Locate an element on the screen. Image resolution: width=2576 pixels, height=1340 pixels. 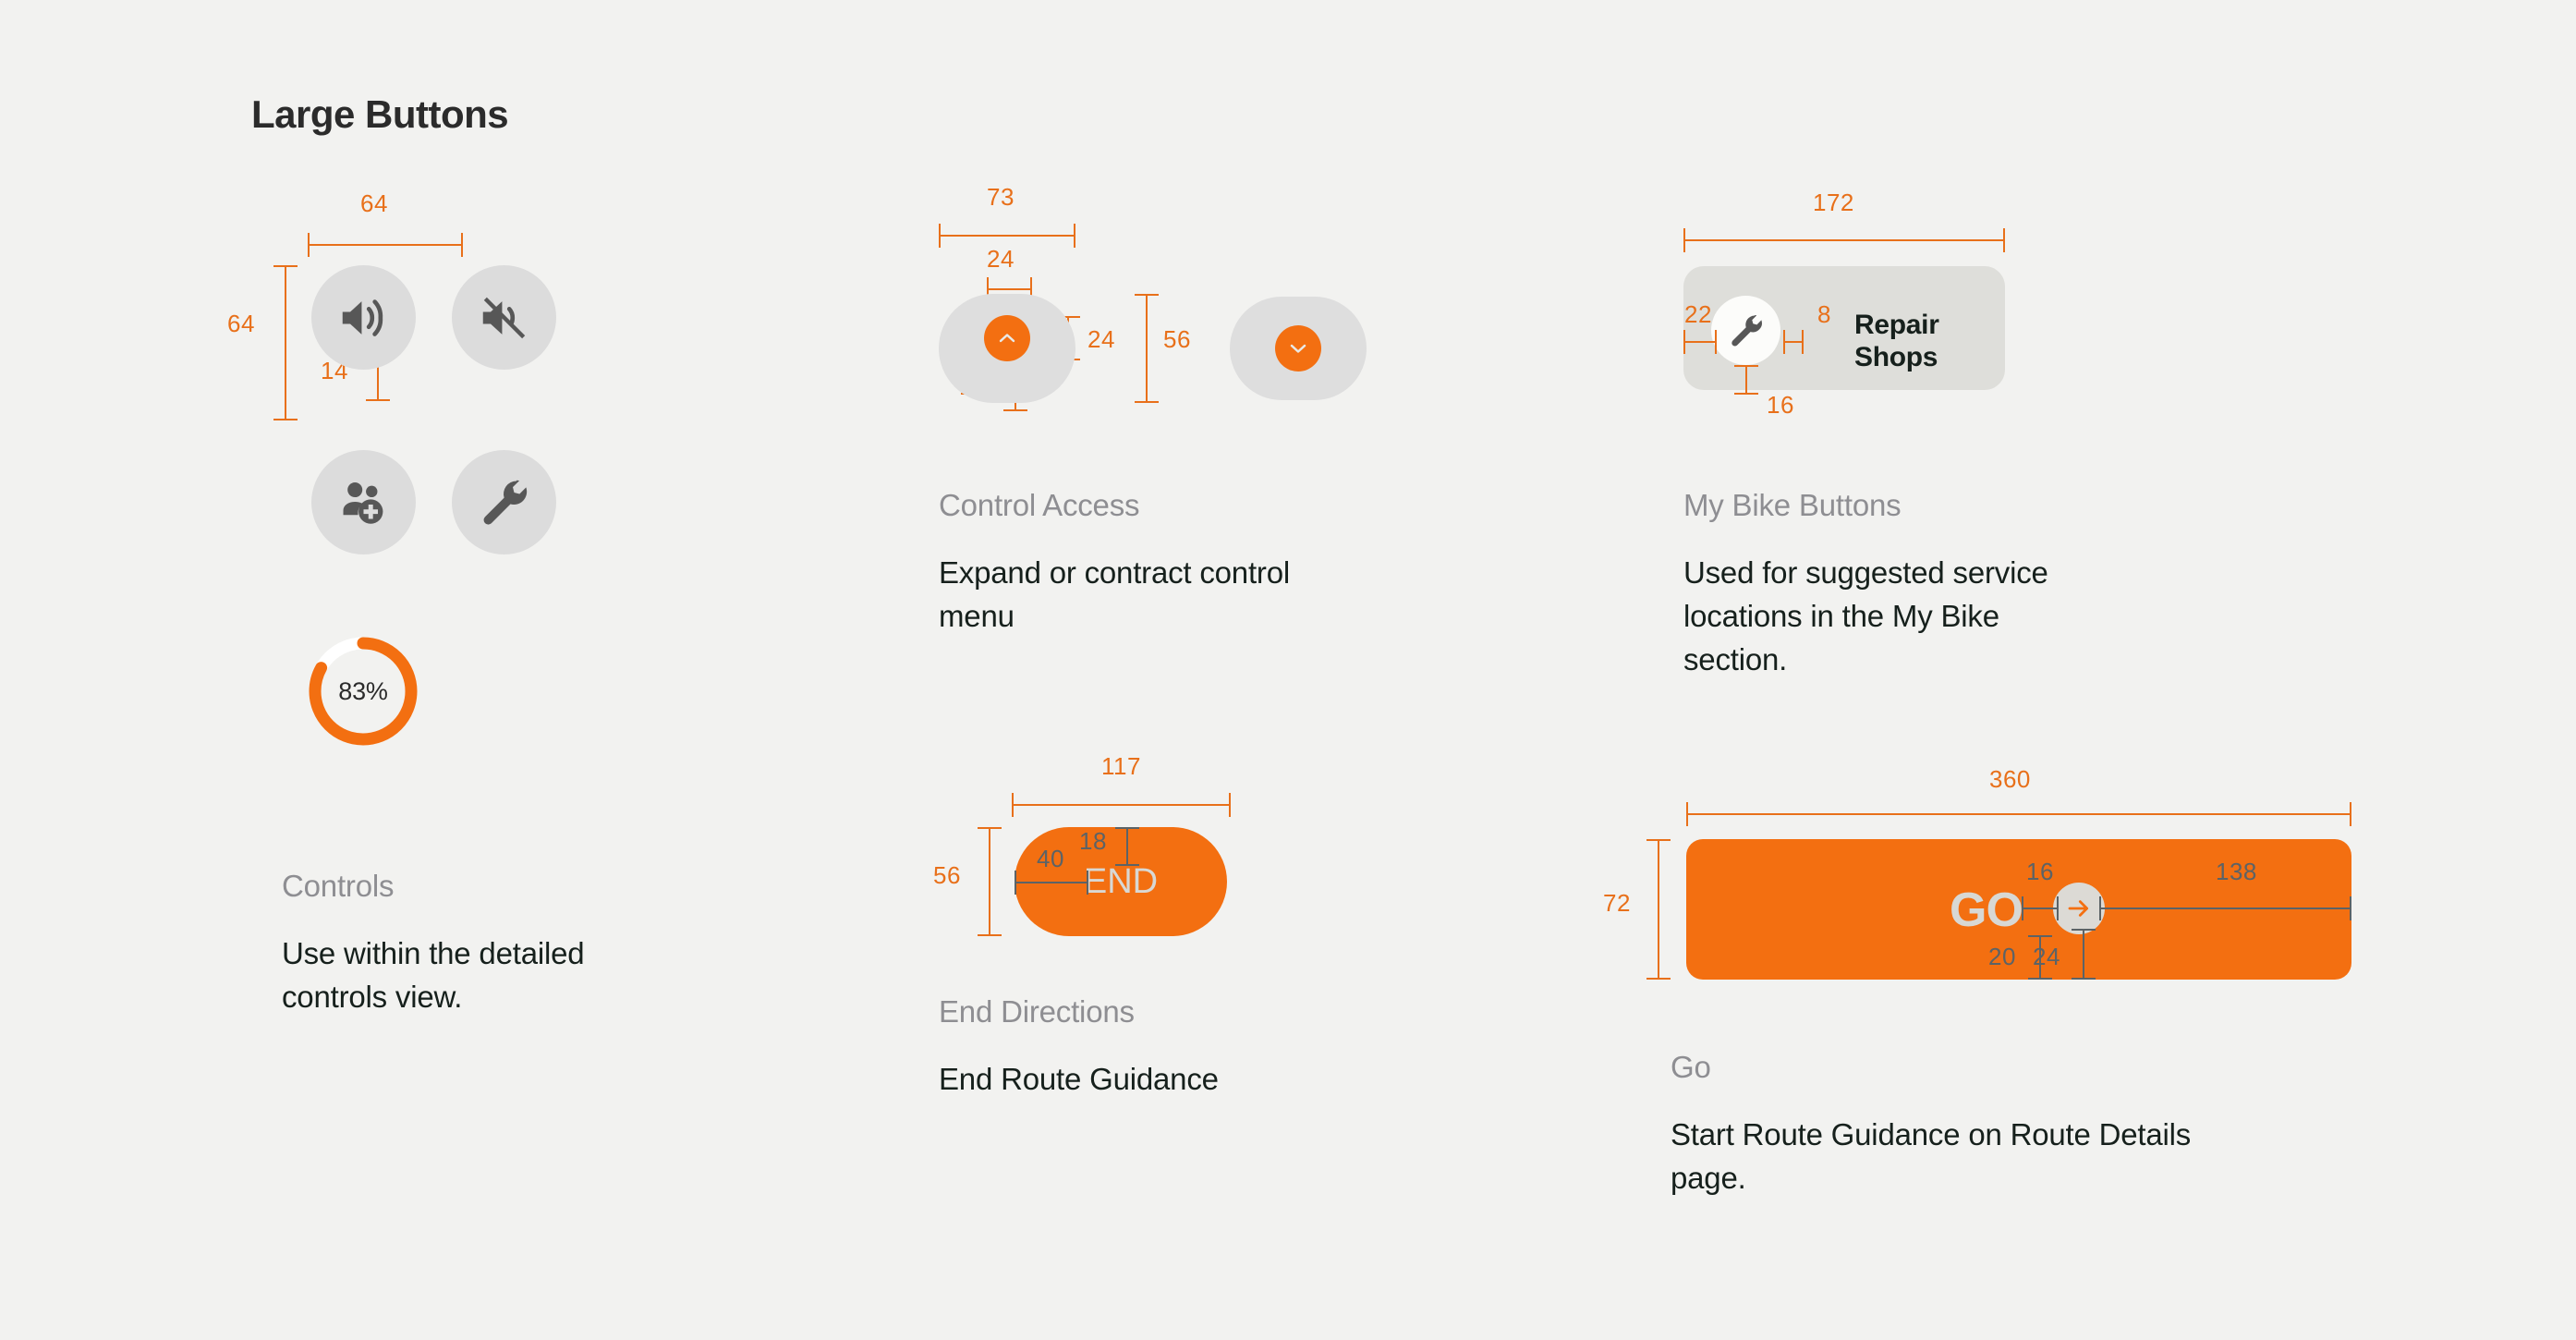
control-button-volume-muted is located at coordinates (504, 317).